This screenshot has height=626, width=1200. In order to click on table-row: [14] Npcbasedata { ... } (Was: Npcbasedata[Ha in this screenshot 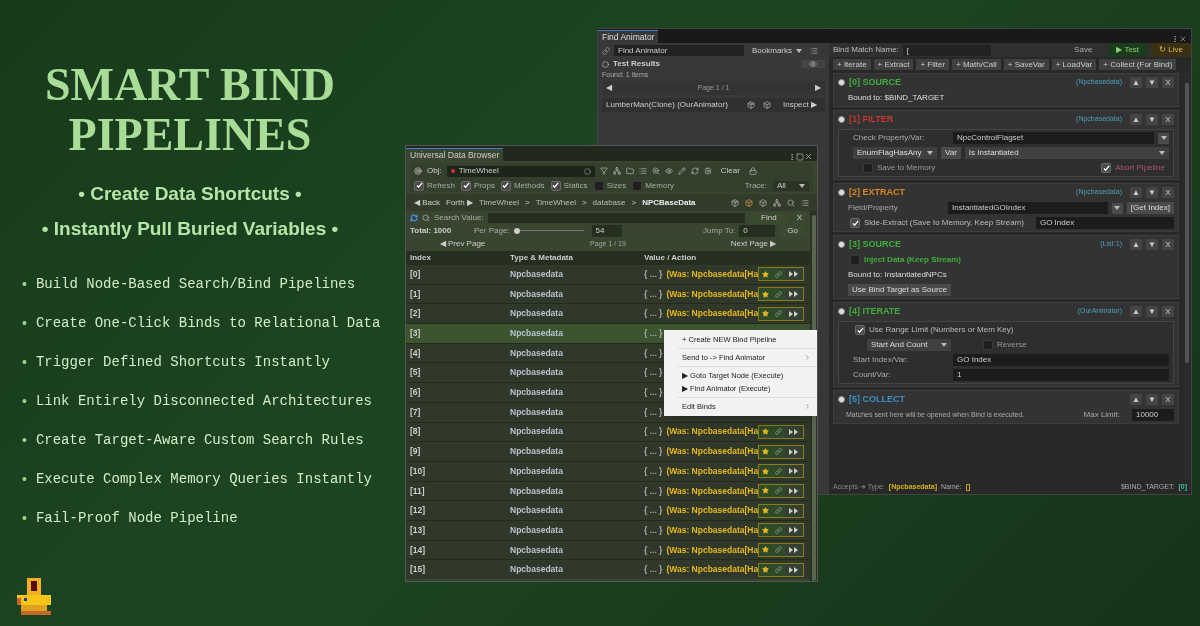, I will do `click(608, 550)`.